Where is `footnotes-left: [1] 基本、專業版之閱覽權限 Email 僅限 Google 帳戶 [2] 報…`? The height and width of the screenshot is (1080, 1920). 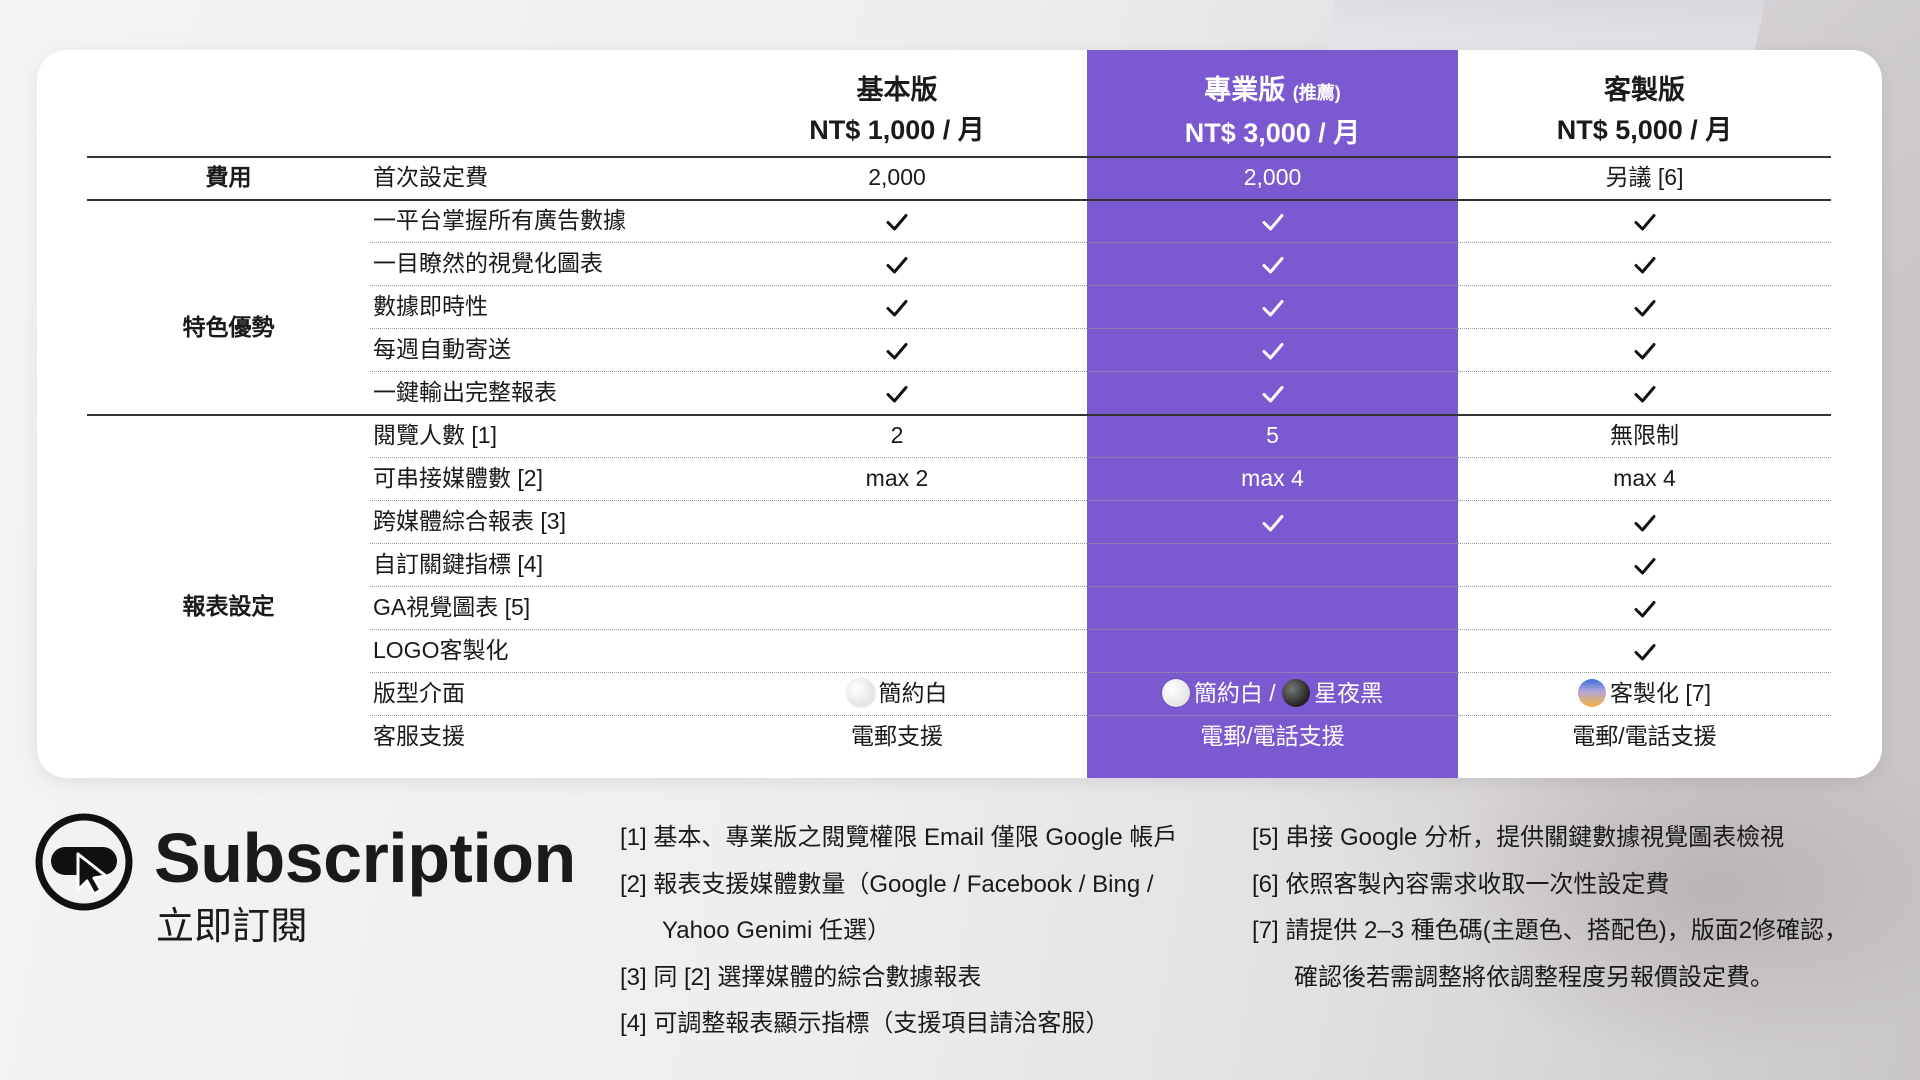
footnotes-left: [1] 基本、專業版之閱覽權限 Email 僅限 Google 帳戶 [2] 報… is located at coordinates (898, 931).